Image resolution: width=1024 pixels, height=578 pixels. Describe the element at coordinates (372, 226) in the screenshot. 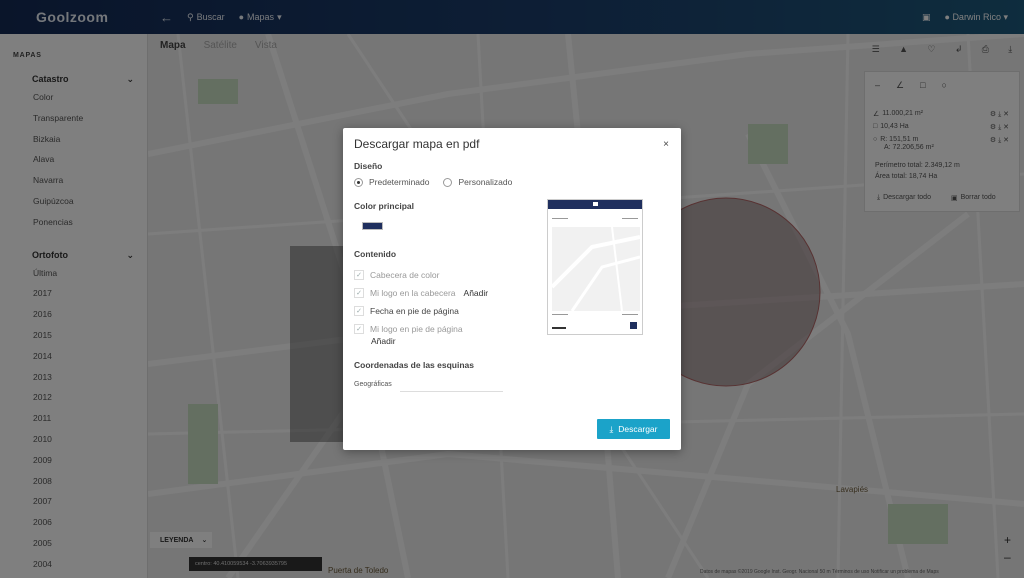

I see `primary-color-swatch` at that location.